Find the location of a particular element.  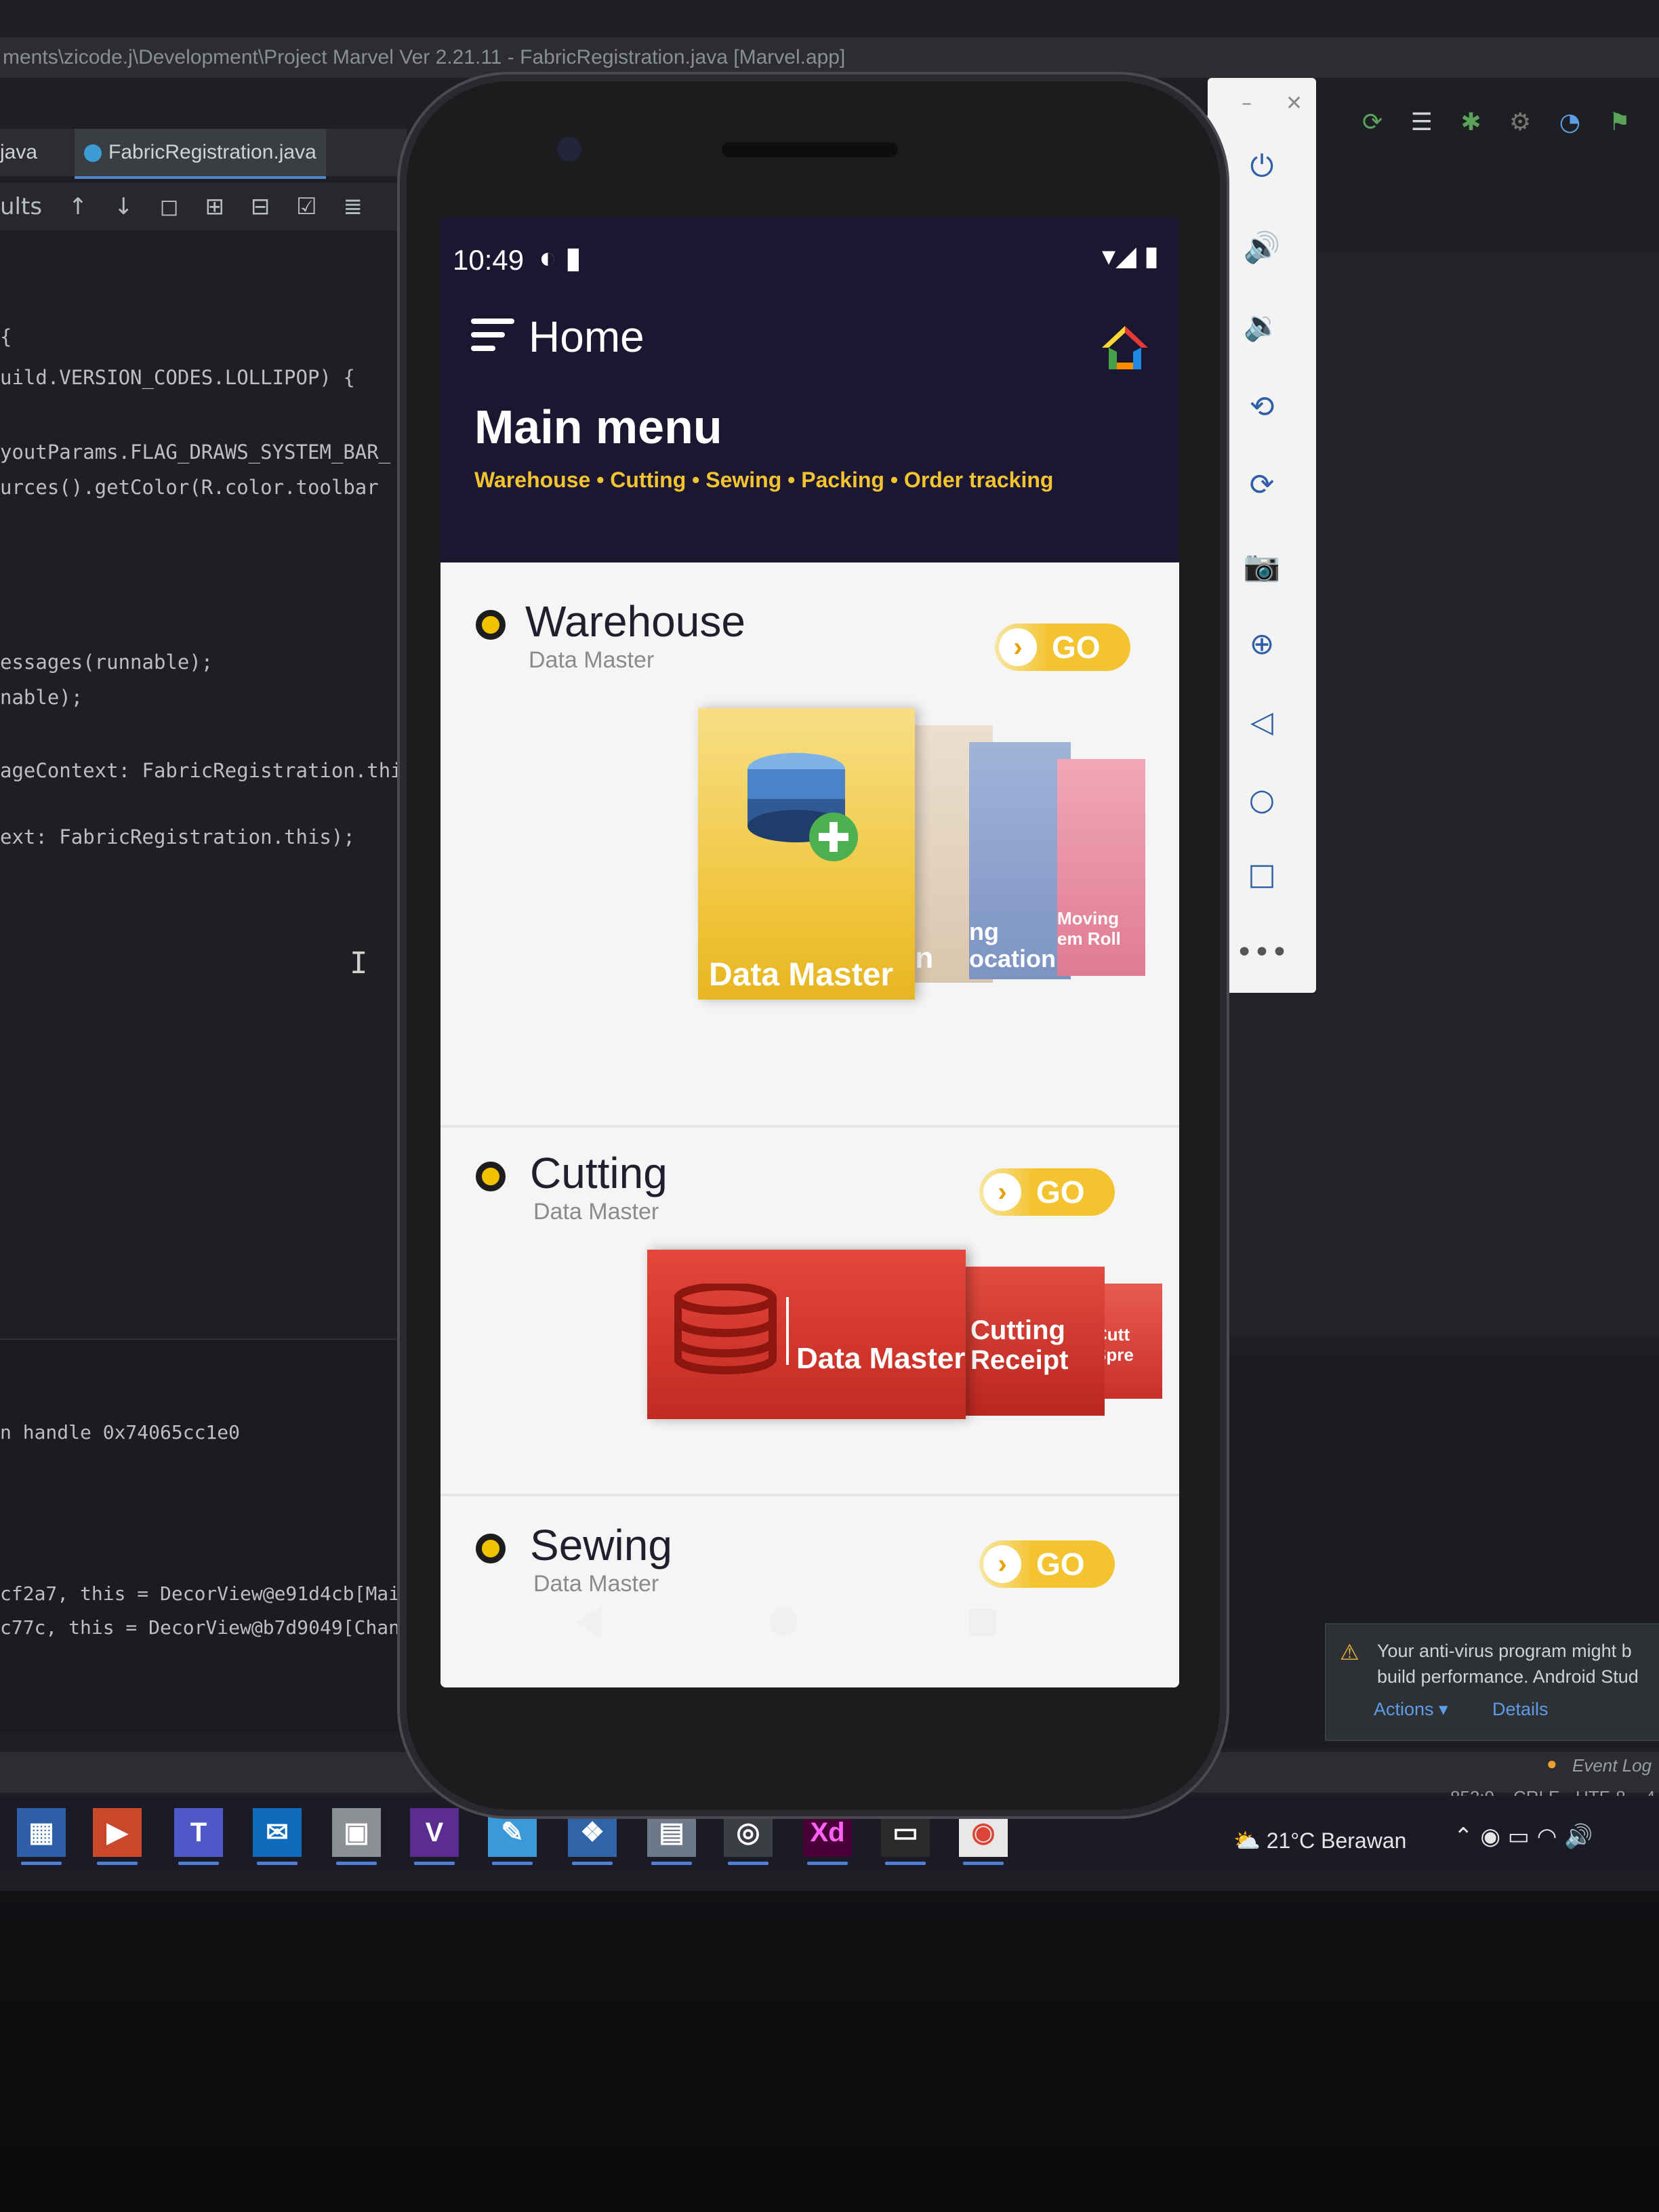

weather-icon: ⛅ is located at coordinates (1247, 1840).